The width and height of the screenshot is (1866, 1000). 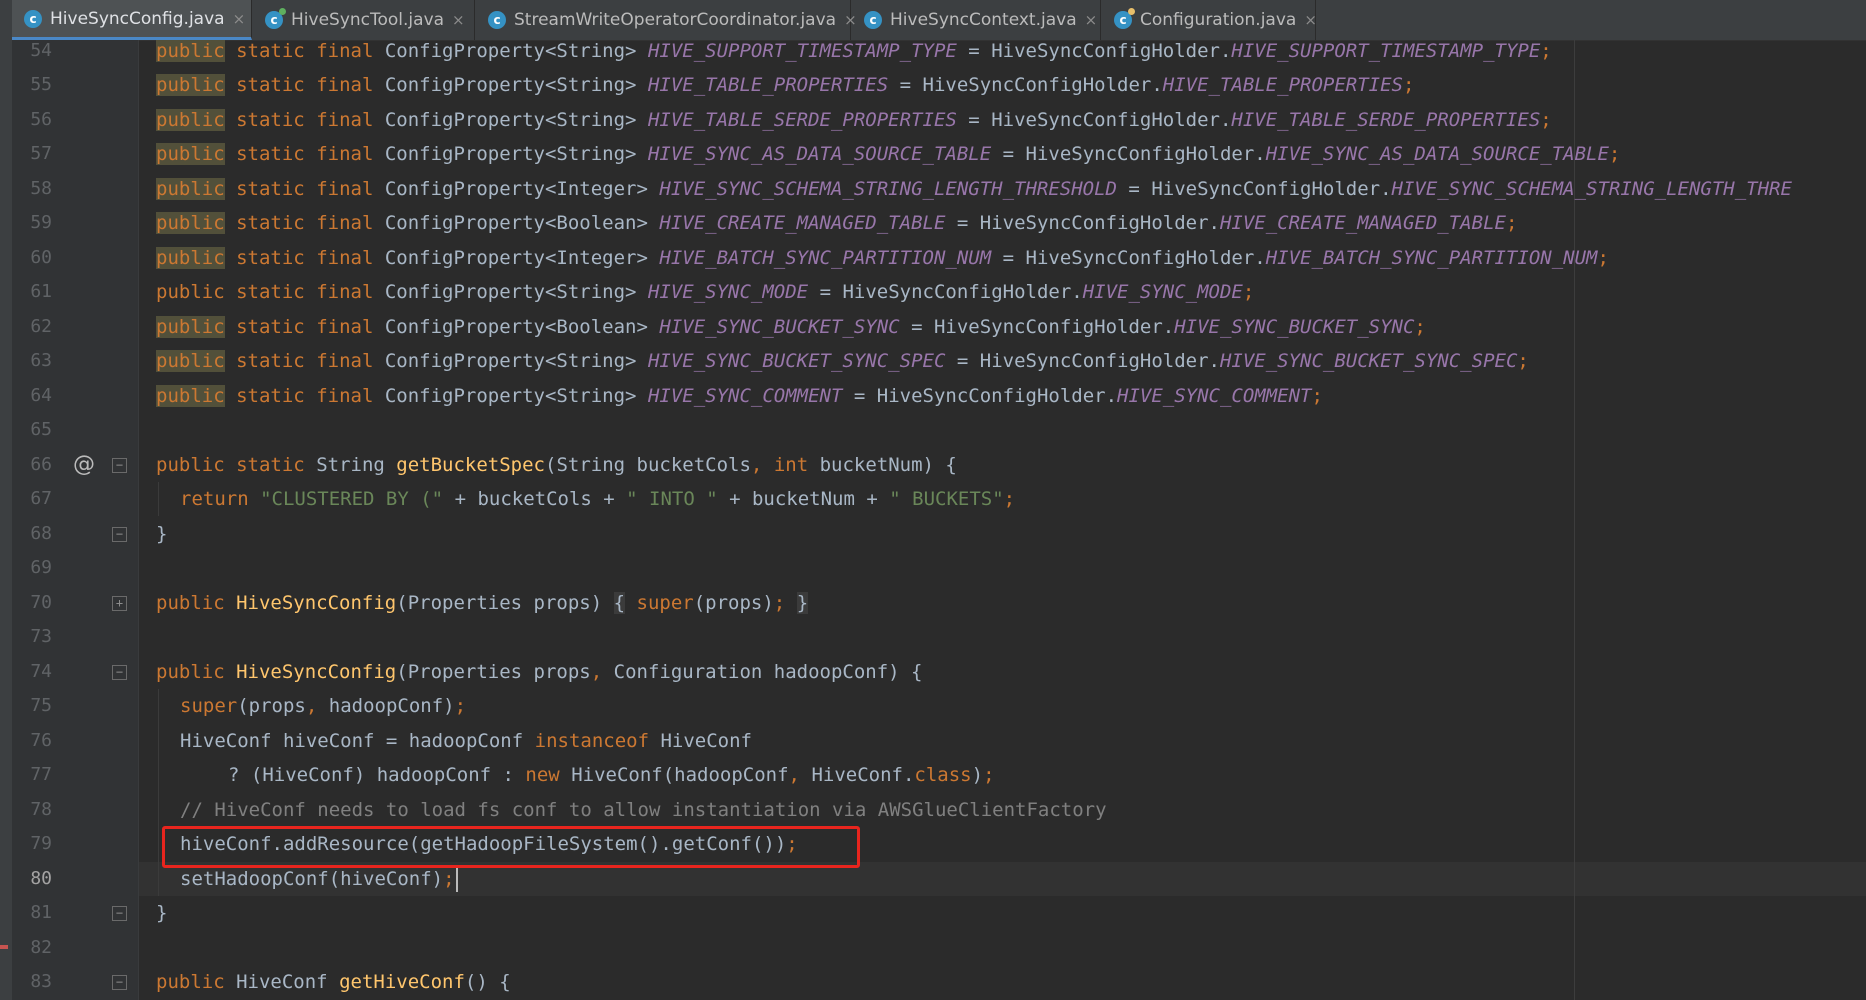 What do you see at coordinates (41, 119) in the screenshot?
I see `line-number: 56` at bounding box center [41, 119].